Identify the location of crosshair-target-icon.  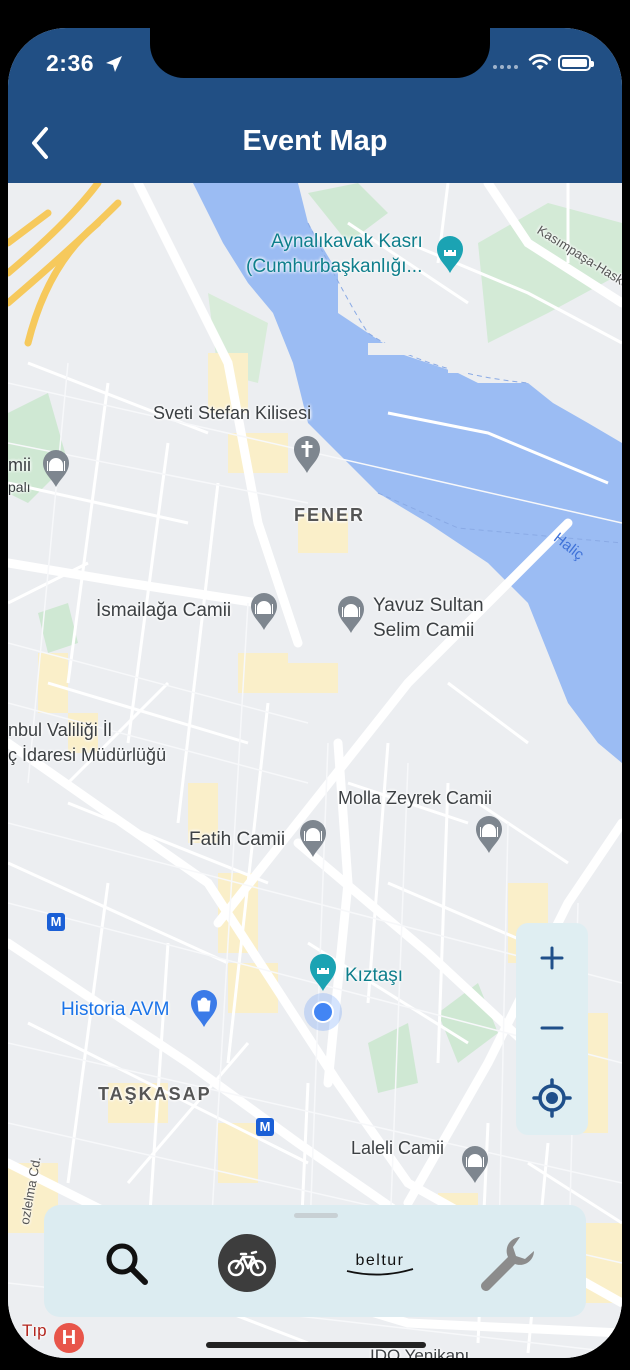
(552, 1098).